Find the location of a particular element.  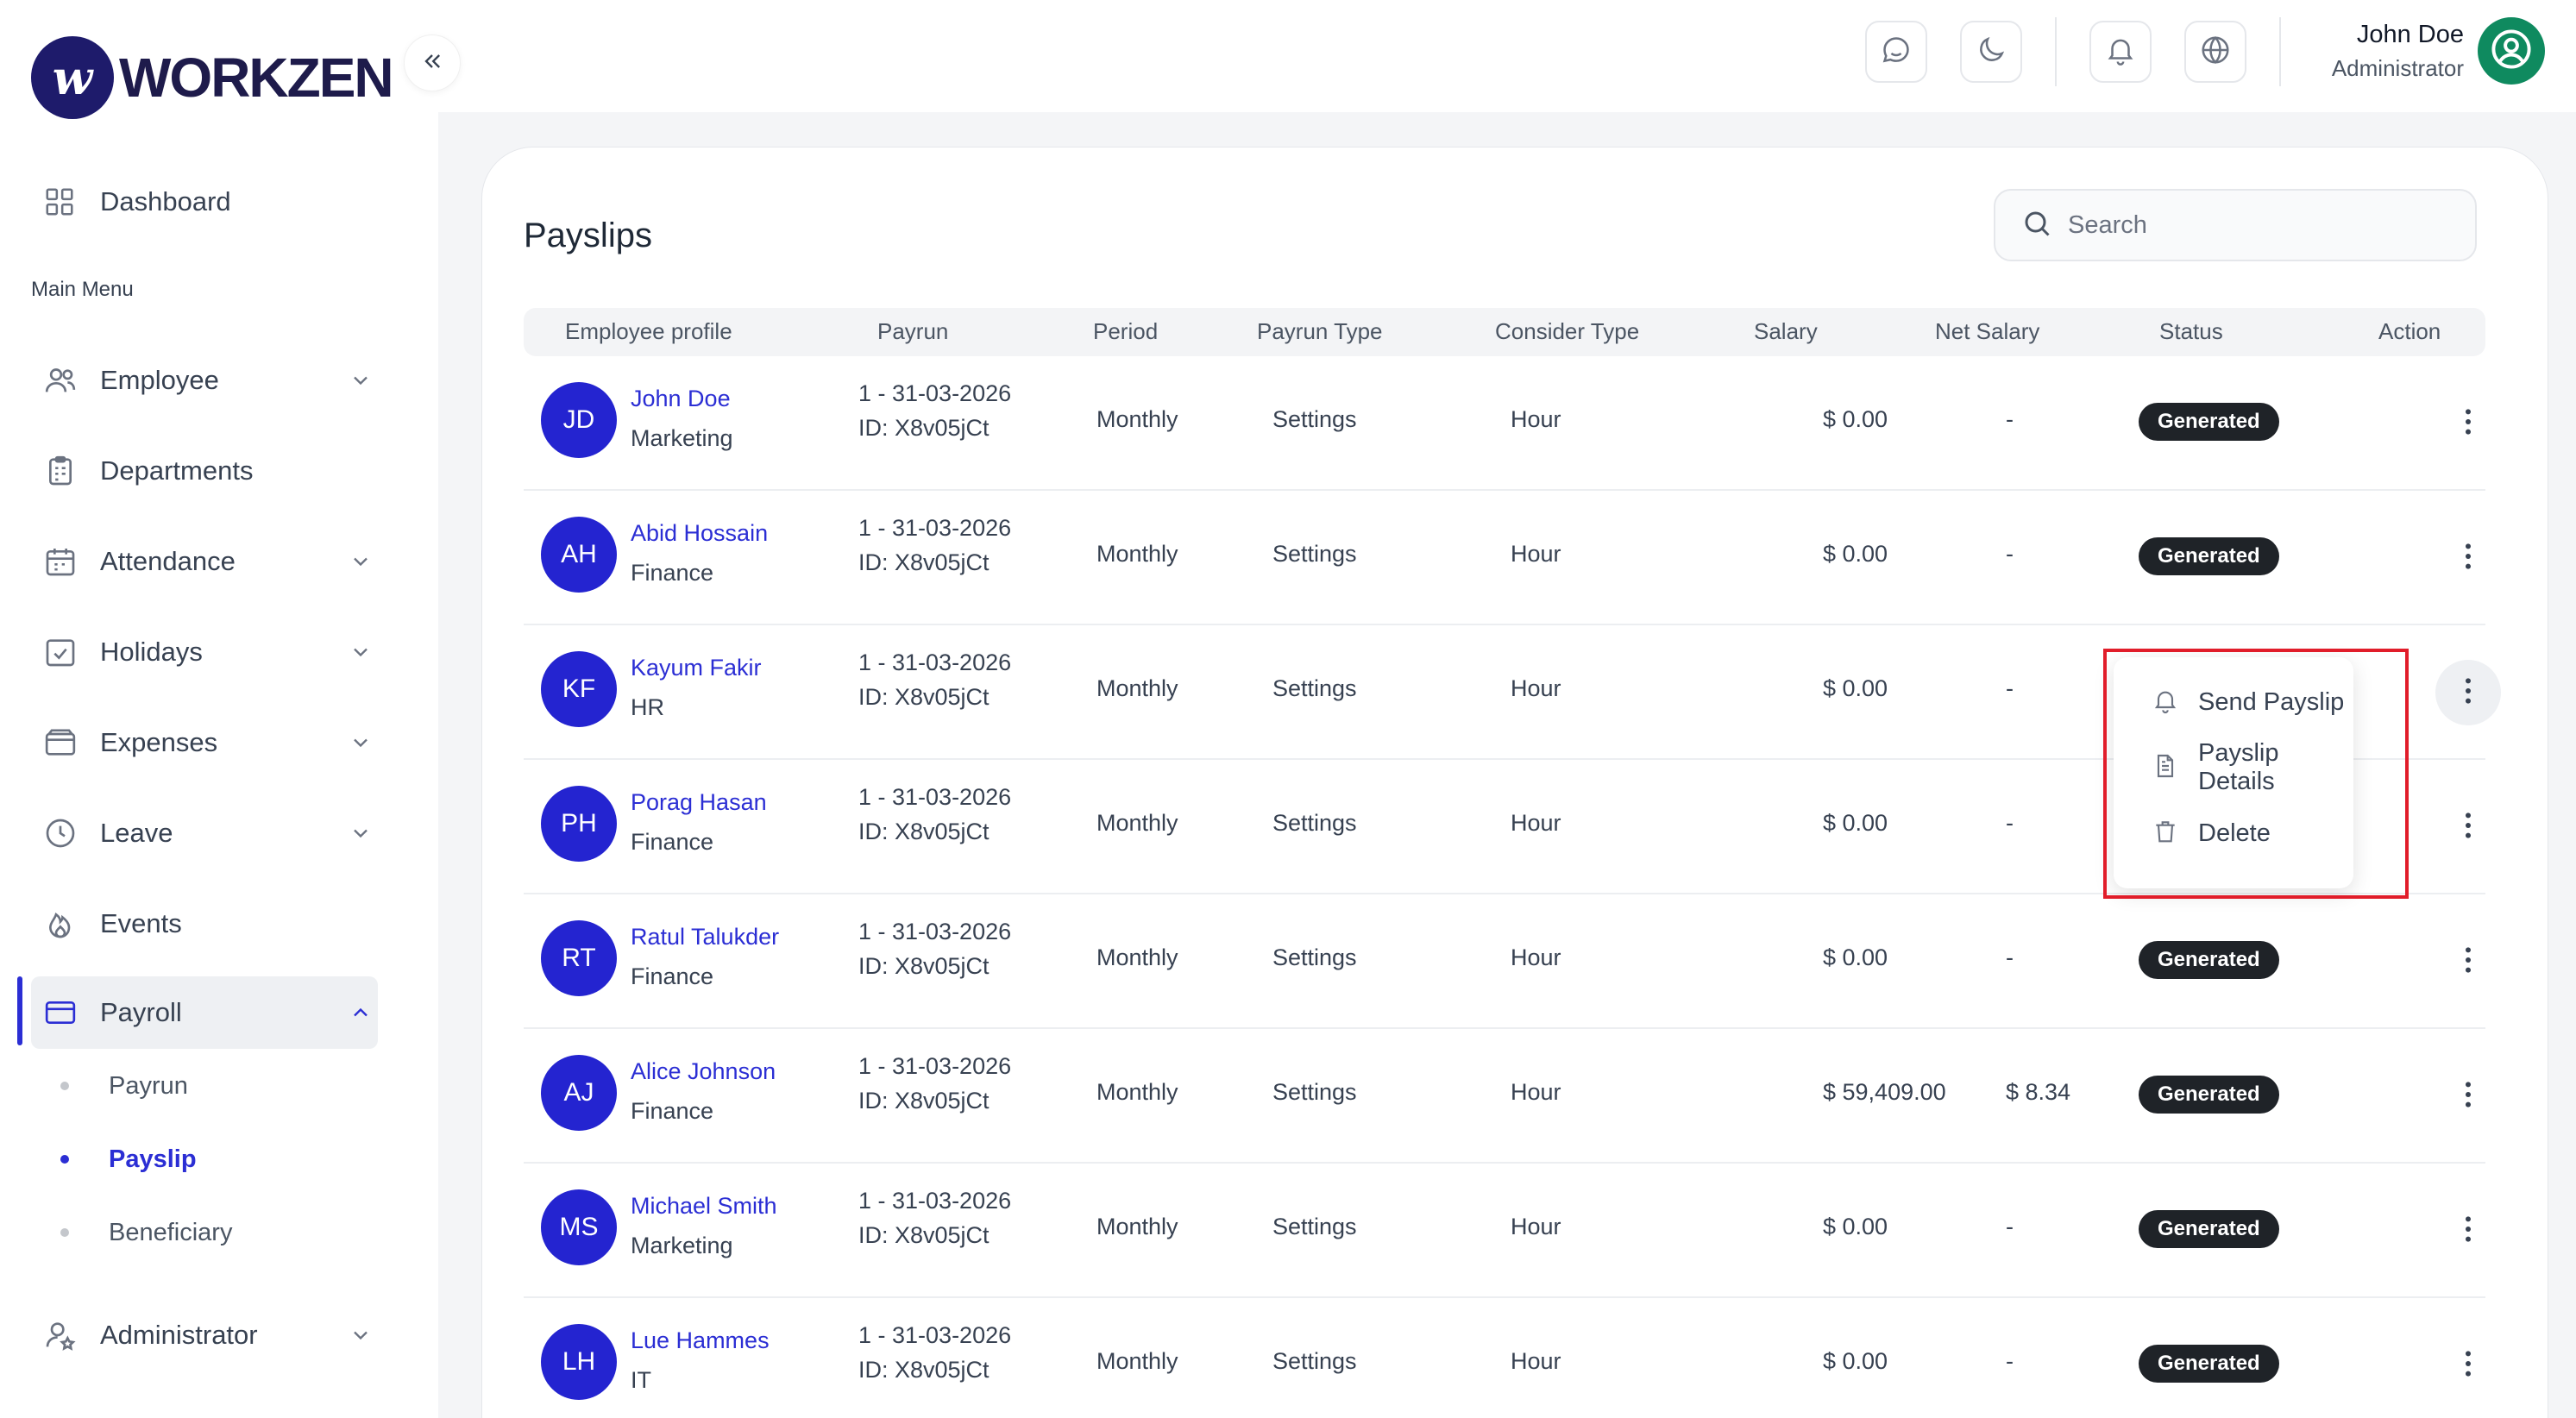

sidebar-item-holidays: Holidays is located at coordinates (204, 652).